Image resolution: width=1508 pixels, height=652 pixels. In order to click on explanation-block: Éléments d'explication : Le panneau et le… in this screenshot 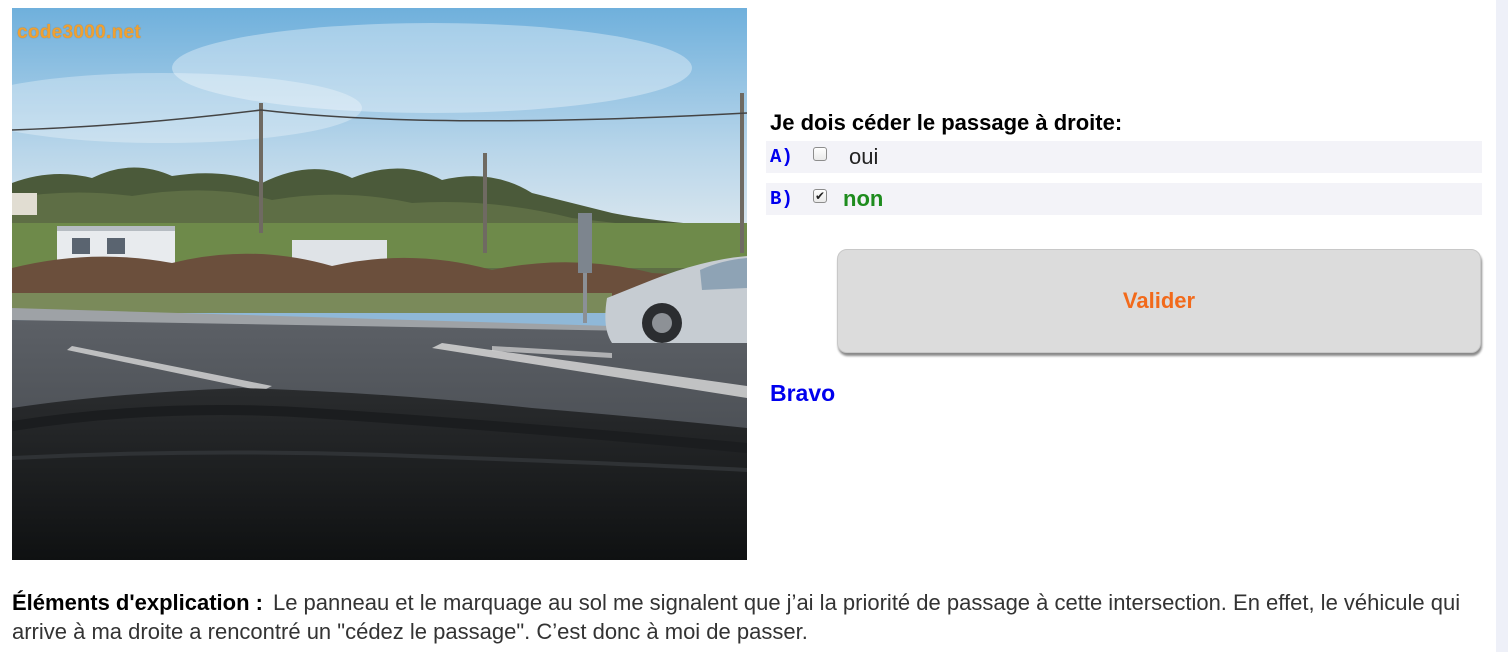, I will do `click(747, 617)`.